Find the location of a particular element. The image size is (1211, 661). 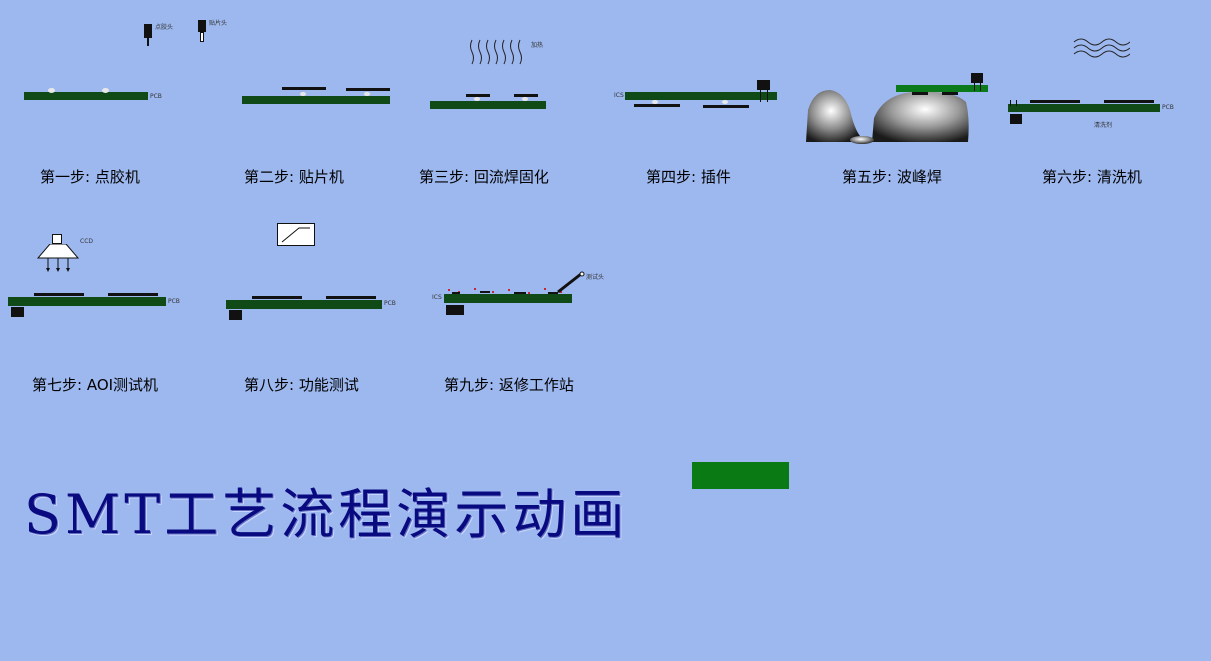

test-signal-graph-icon is located at coordinates (296, 234).